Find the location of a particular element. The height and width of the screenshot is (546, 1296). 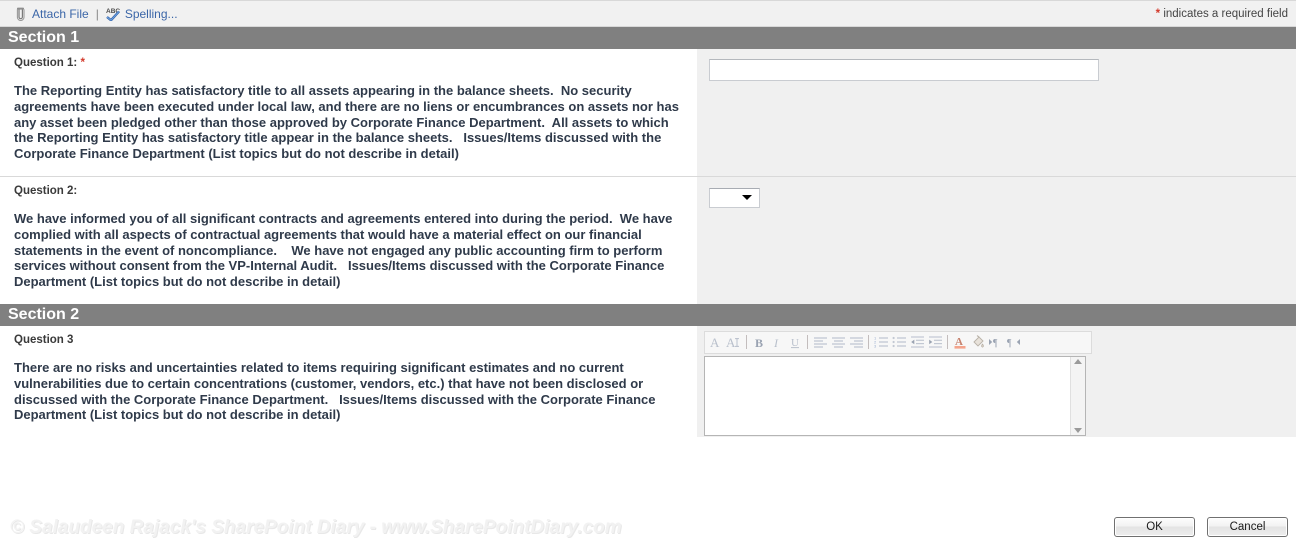

question-1-field-wrap is located at coordinates (996, 65).